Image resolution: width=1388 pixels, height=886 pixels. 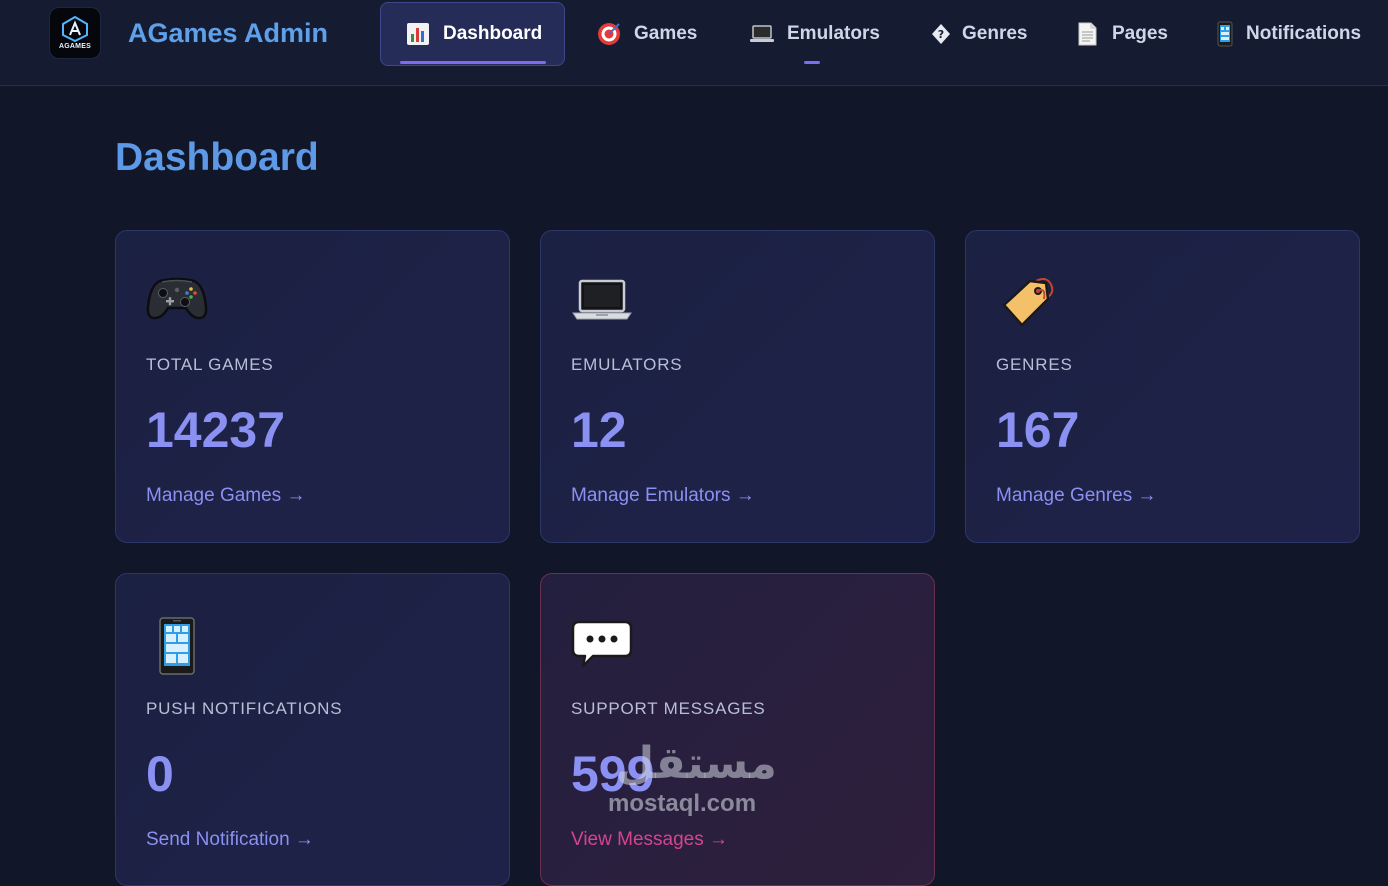 I want to click on nav-item-games: Games, so click(x=646, y=34).